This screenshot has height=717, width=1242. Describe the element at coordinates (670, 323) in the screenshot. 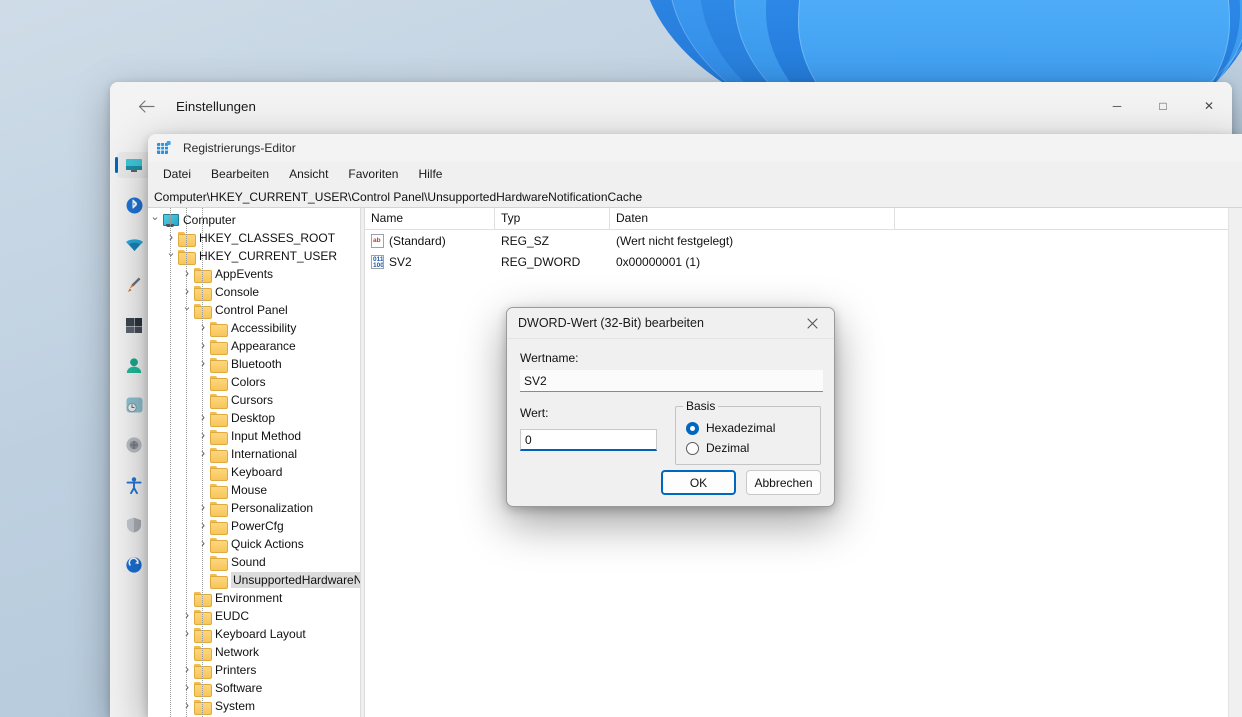

I see `dialog-titlebar: DWORD-Wert (32-Bit) bearbeiten` at that location.